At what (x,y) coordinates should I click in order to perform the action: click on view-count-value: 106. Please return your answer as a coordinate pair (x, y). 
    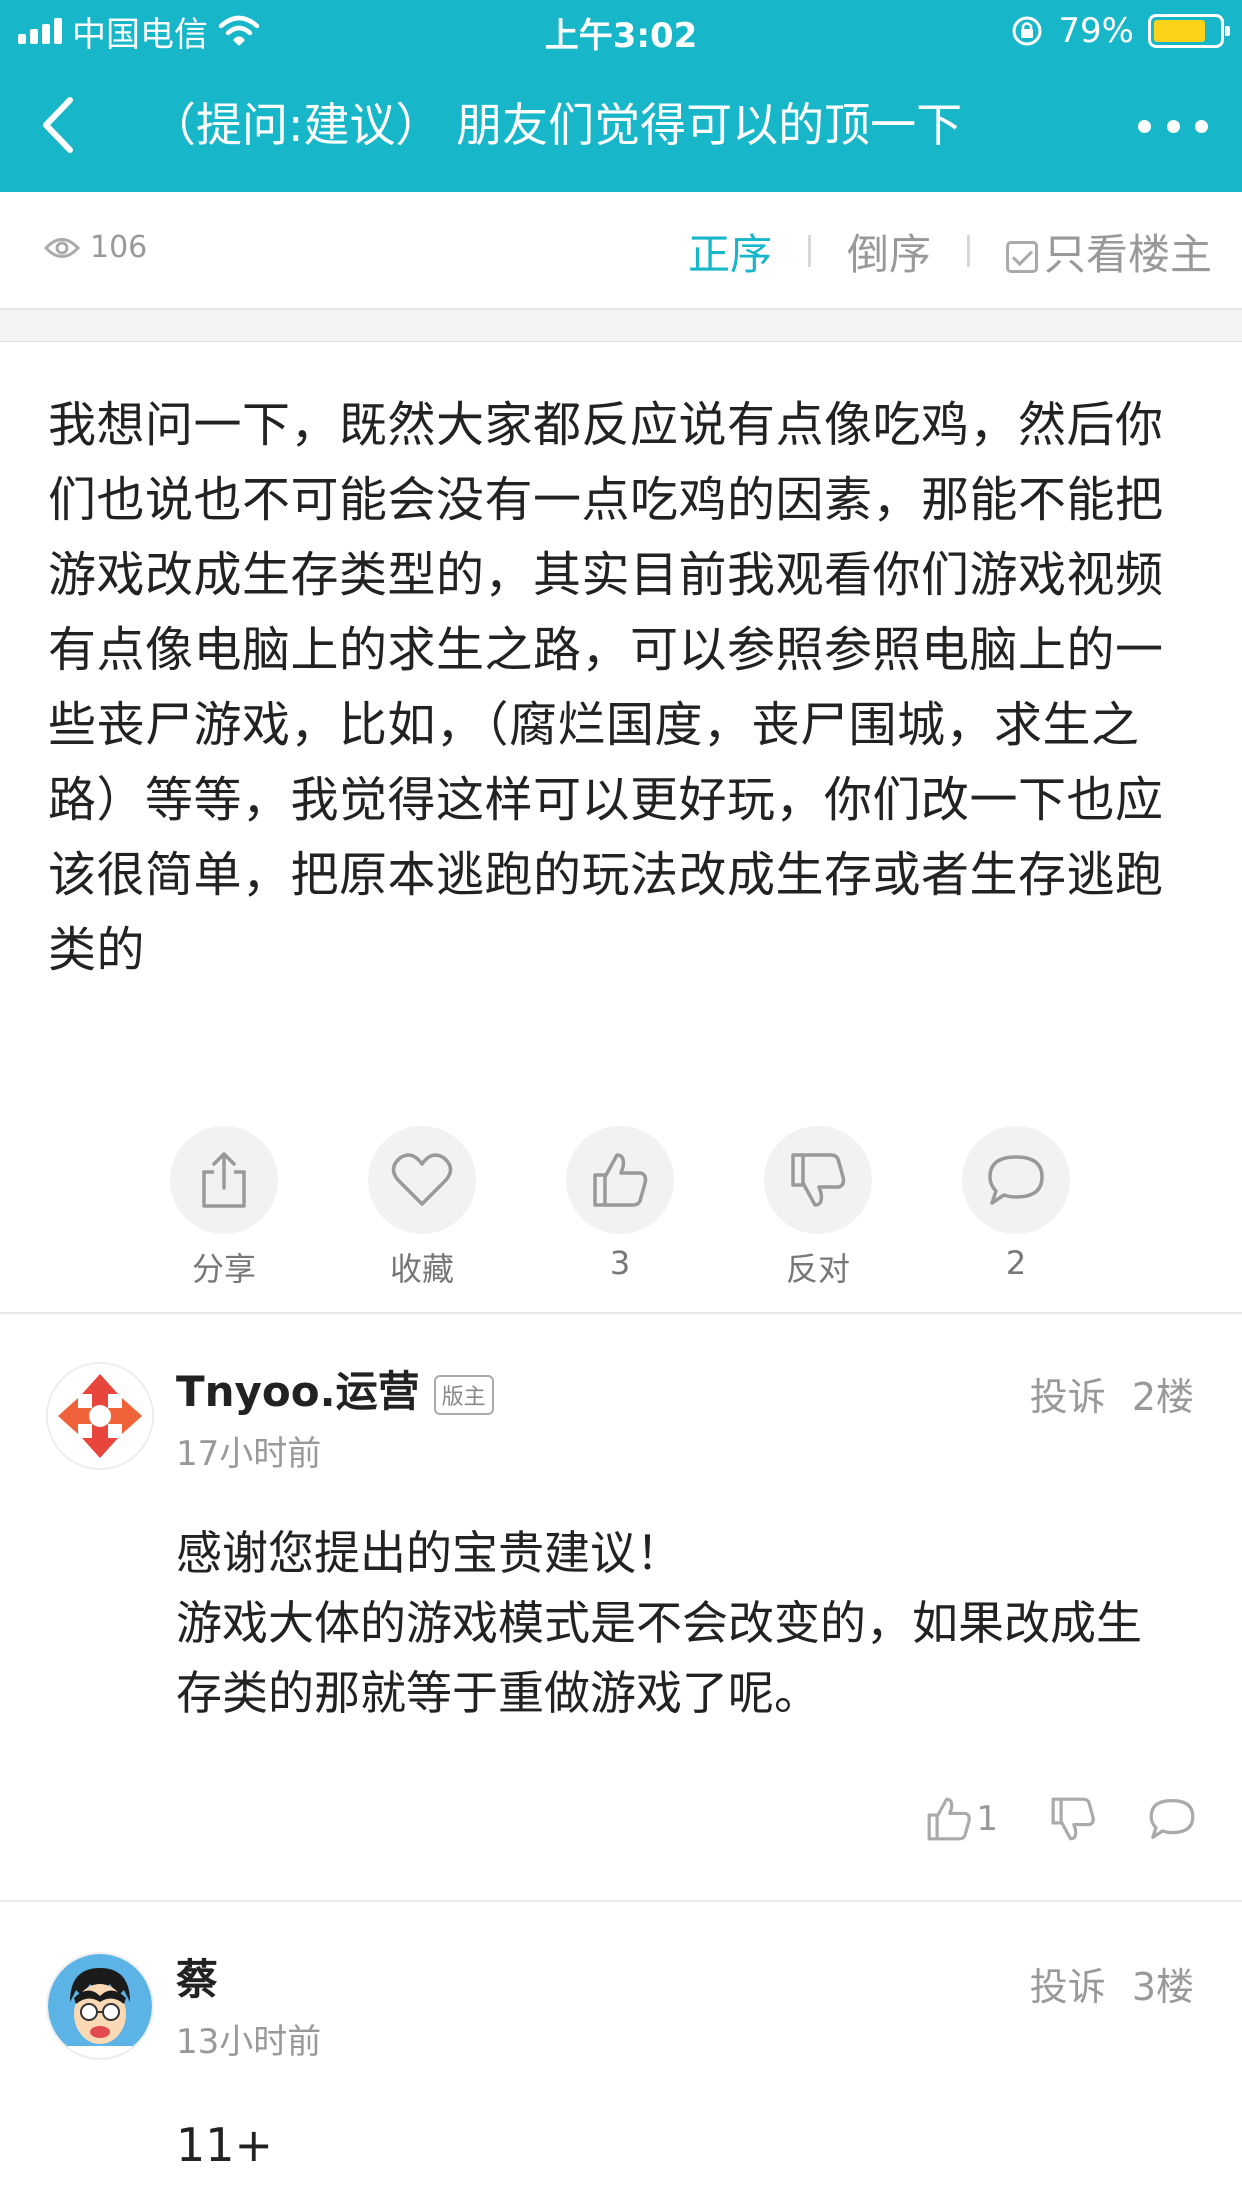
    Looking at the image, I should click on (119, 247).